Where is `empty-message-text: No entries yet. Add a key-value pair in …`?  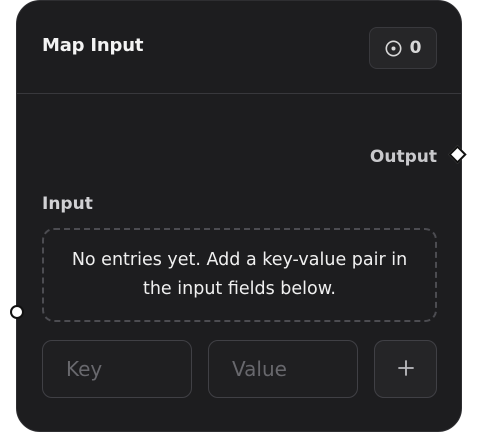
empty-message-text: No entries yet. Add a key-value pair in … is located at coordinates (239, 274).